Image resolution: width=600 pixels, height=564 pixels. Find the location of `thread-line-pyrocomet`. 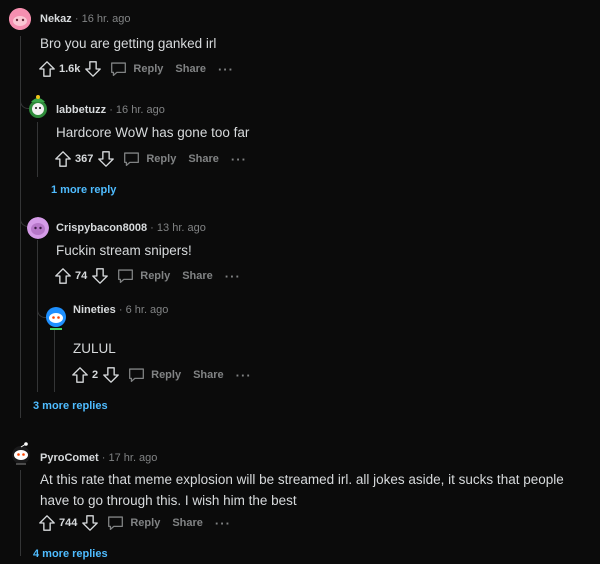

thread-line-pyrocomet is located at coordinates (20, 513).